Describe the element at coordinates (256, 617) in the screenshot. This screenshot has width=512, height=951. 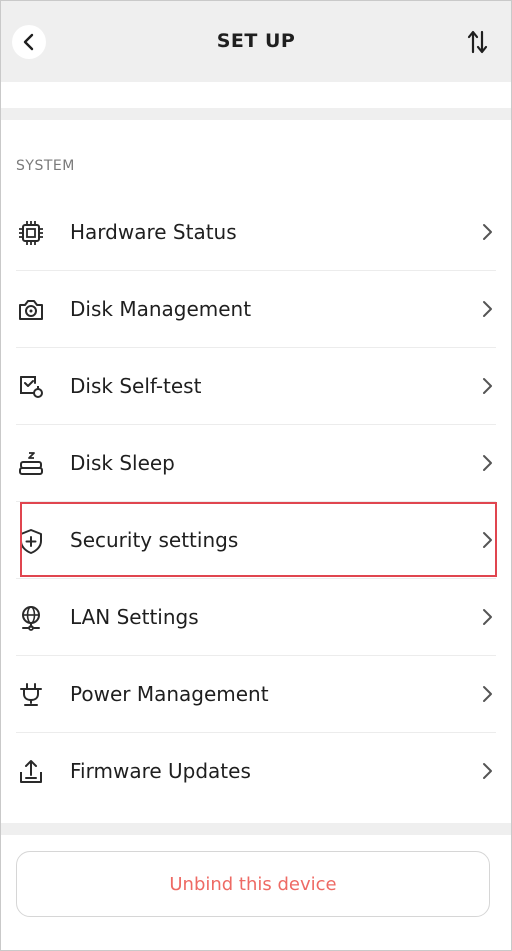
I see `settings-item-lan: LAN Settings` at that location.